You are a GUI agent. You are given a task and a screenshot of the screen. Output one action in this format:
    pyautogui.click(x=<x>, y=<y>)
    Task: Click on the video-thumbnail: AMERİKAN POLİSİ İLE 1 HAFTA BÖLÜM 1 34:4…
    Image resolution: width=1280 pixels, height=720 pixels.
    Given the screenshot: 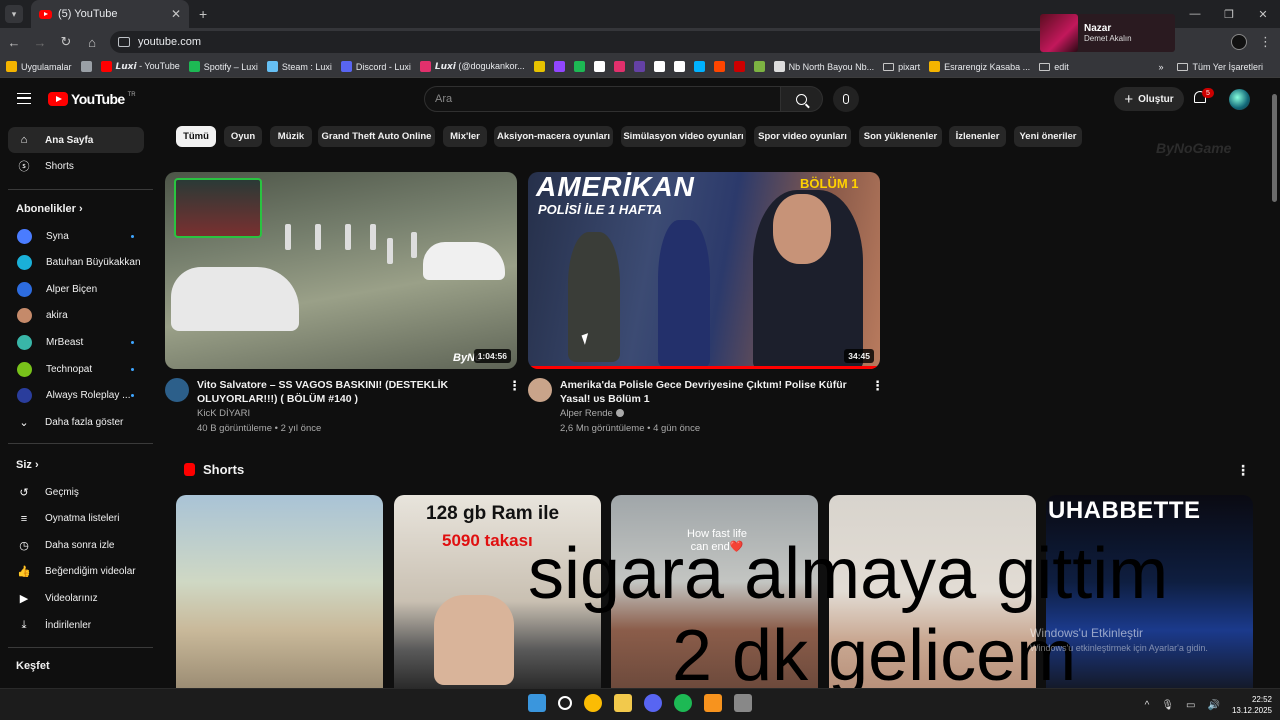 What is the action you would take?
    pyautogui.click(x=704, y=270)
    